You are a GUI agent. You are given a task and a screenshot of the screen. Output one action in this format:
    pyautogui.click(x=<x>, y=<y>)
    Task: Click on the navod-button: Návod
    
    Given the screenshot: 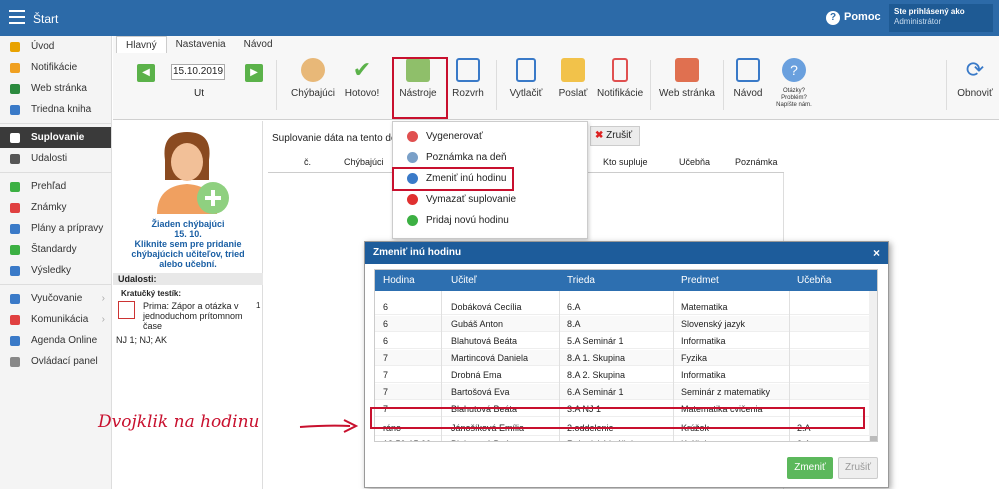 What is the action you would take?
    pyautogui.click(x=748, y=78)
    